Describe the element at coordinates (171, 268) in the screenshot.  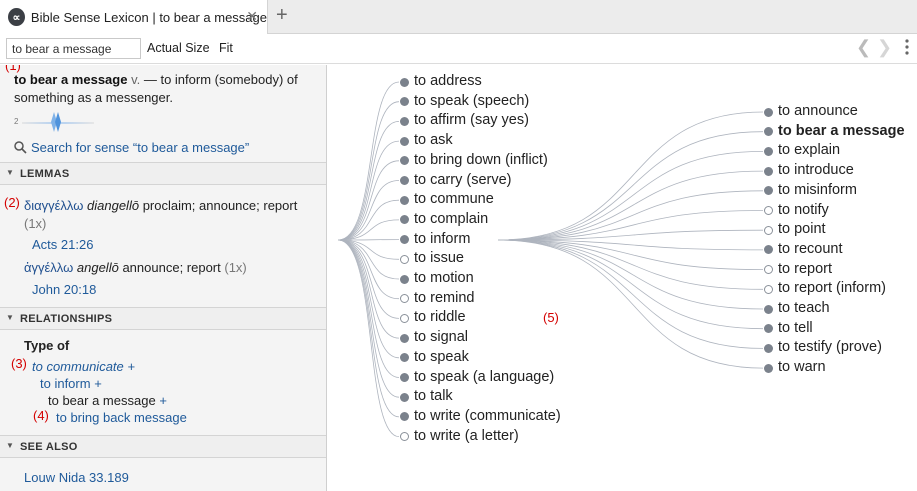
I see `lemma-entry: ἀγγέλλω angellō announce; report (1x)` at that location.